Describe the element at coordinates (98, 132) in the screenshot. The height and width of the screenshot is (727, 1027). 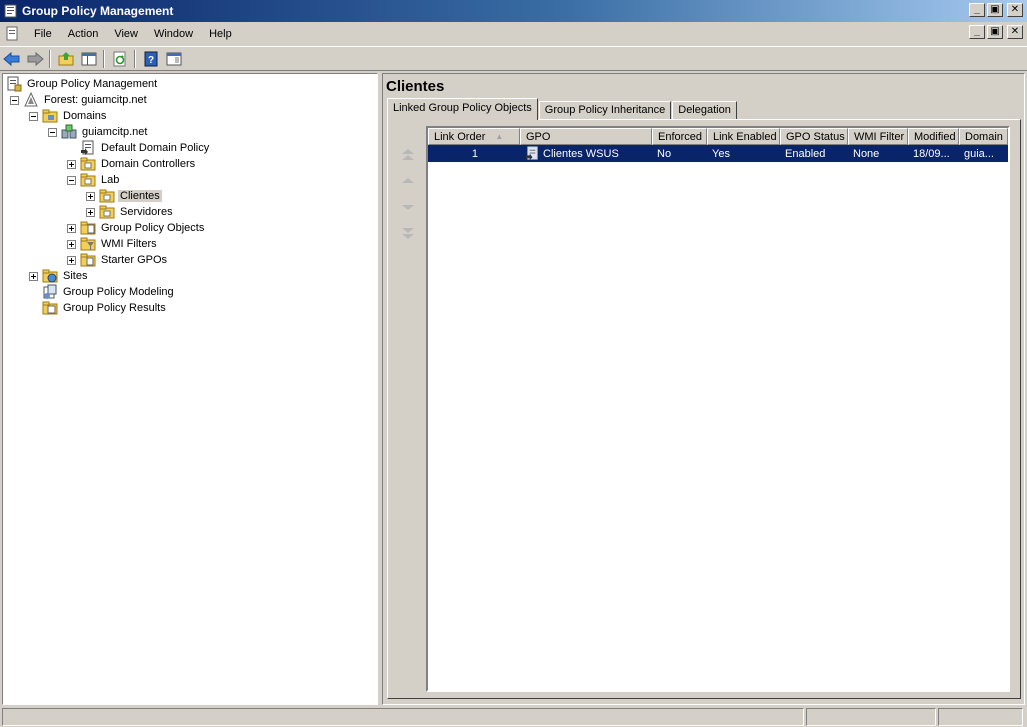
I see `tree-item-domain: guiamcitp.net` at that location.